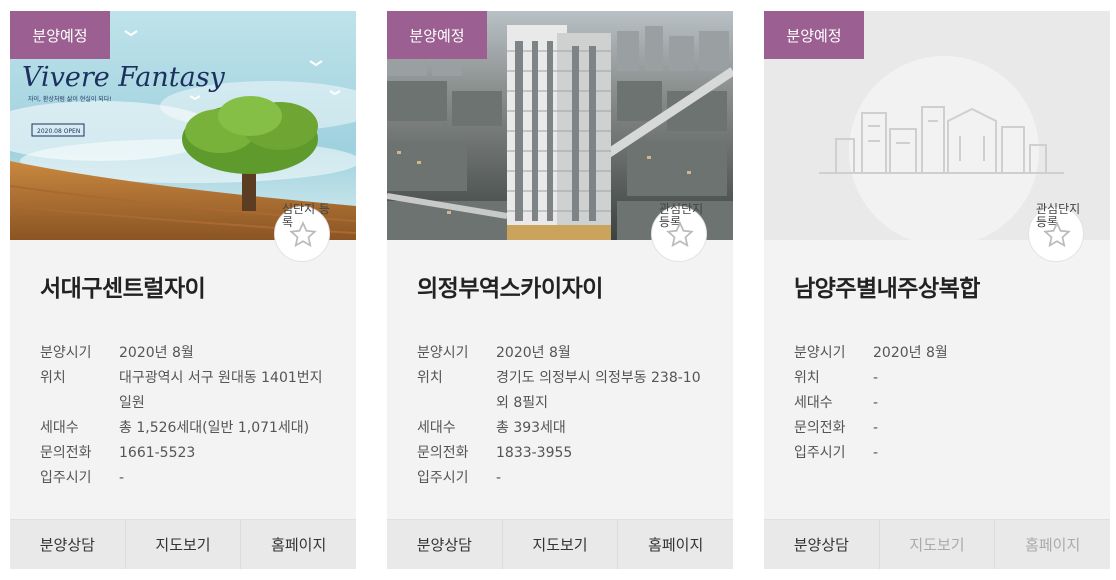 The width and height of the screenshot is (1116, 580). I want to click on apartment-title: 남양주별내주상복합, so click(887, 286).